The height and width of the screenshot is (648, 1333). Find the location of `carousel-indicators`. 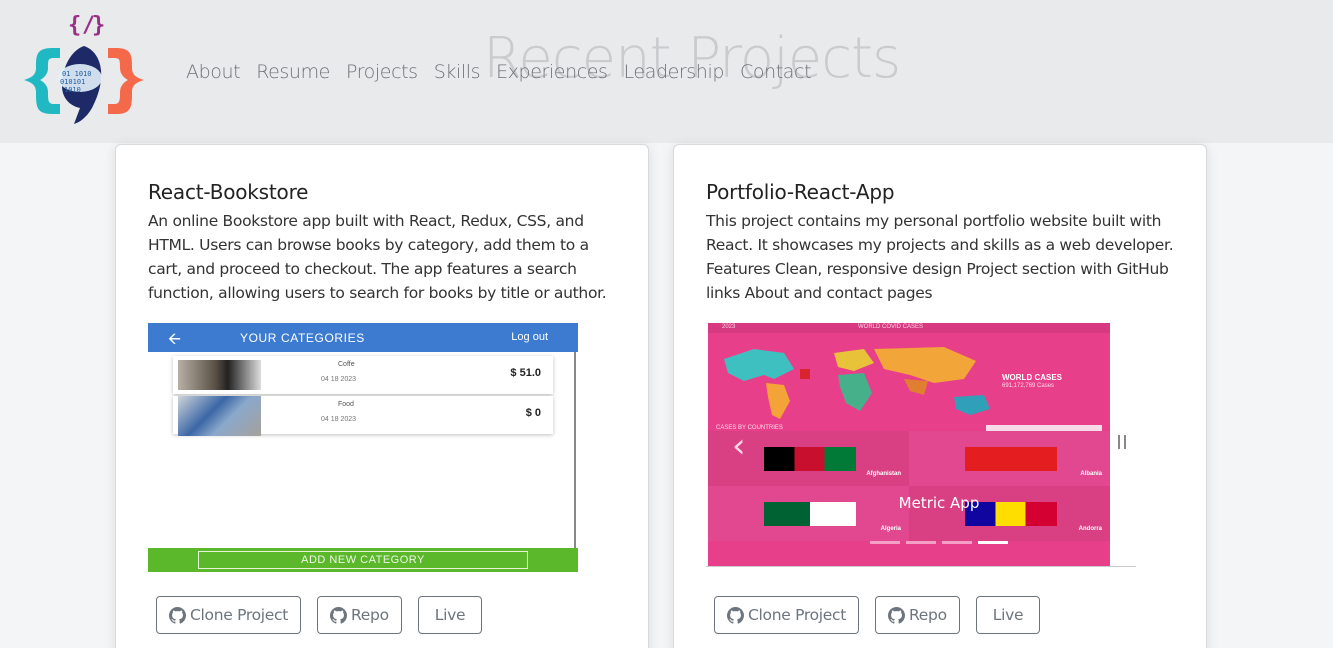

carousel-indicators is located at coordinates (939, 542).